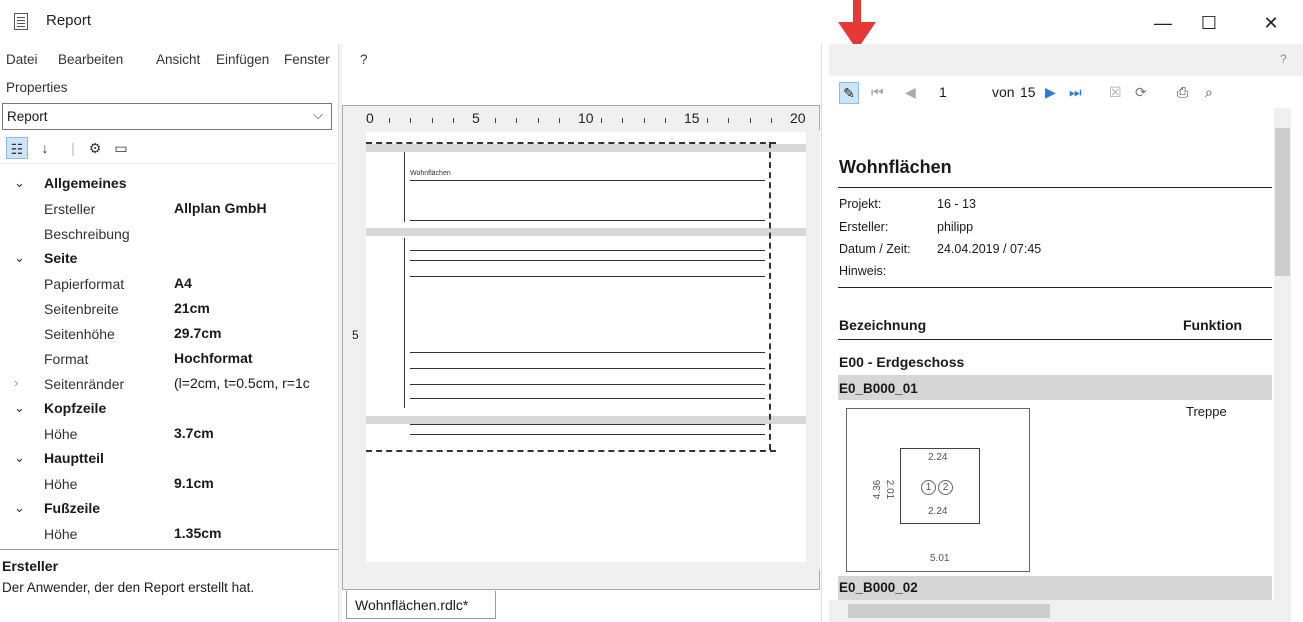  I want to click on print-icon: ⎙, so click(1182, 92).